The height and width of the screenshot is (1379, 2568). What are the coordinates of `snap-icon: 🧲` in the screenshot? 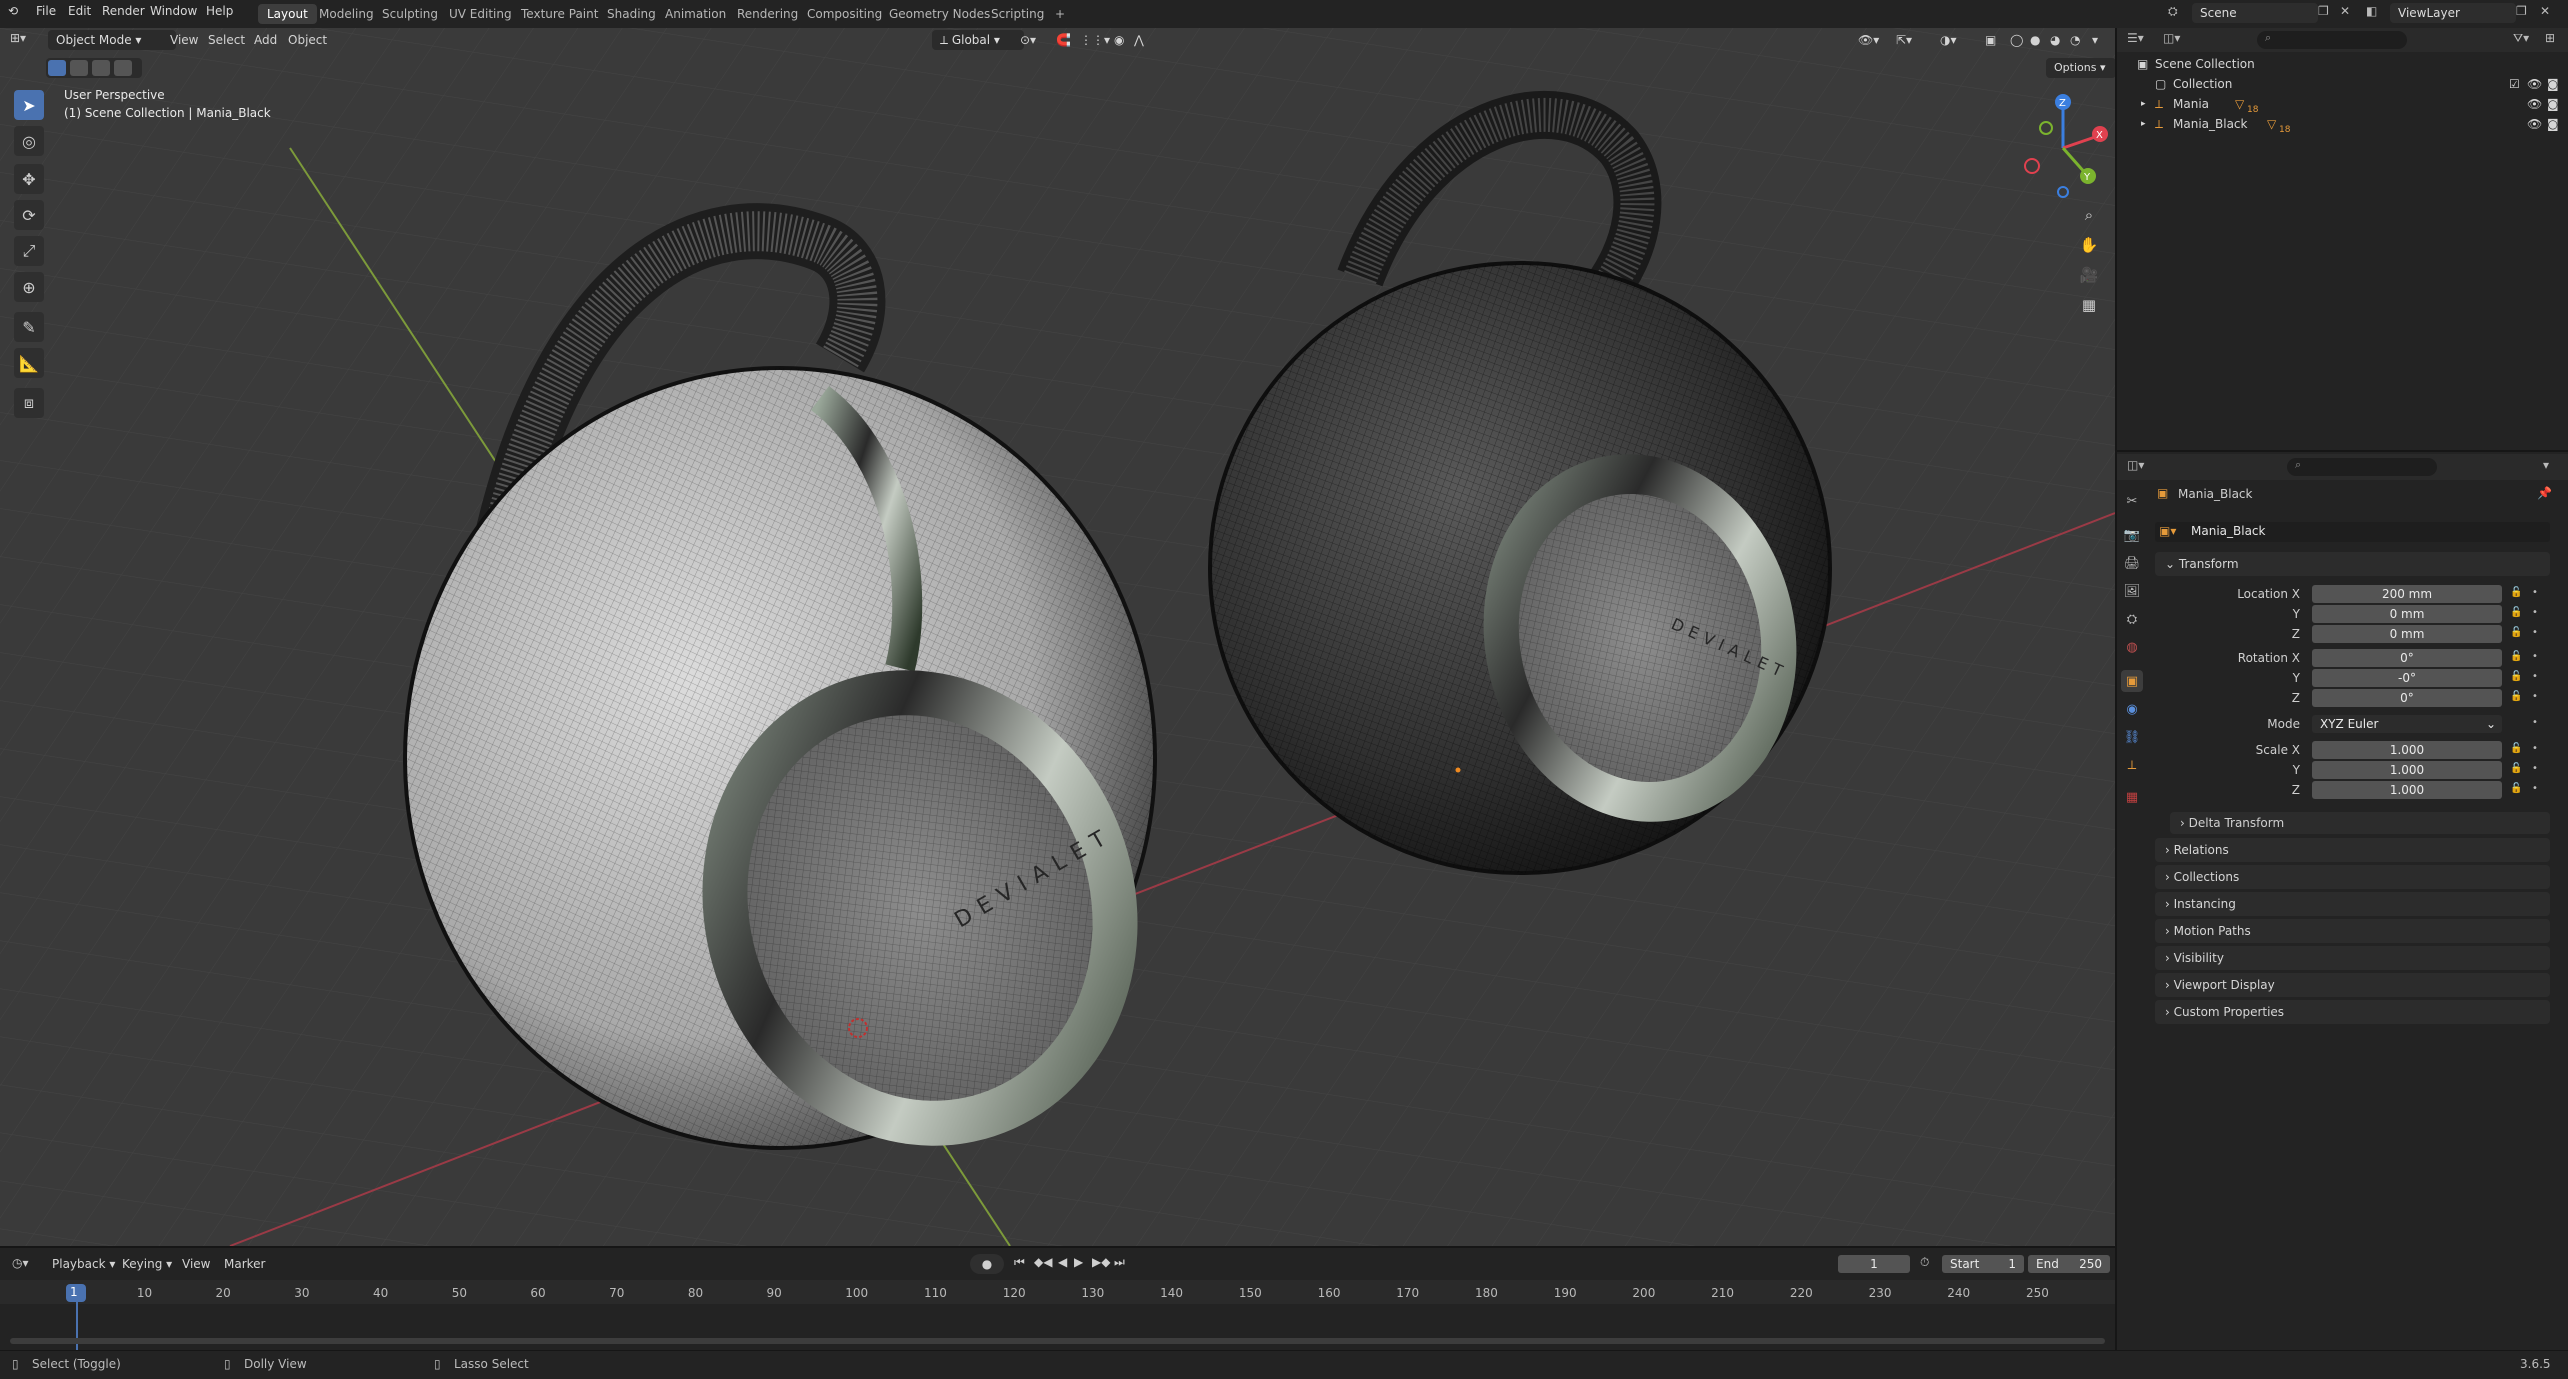 It's located at (1063, 40).